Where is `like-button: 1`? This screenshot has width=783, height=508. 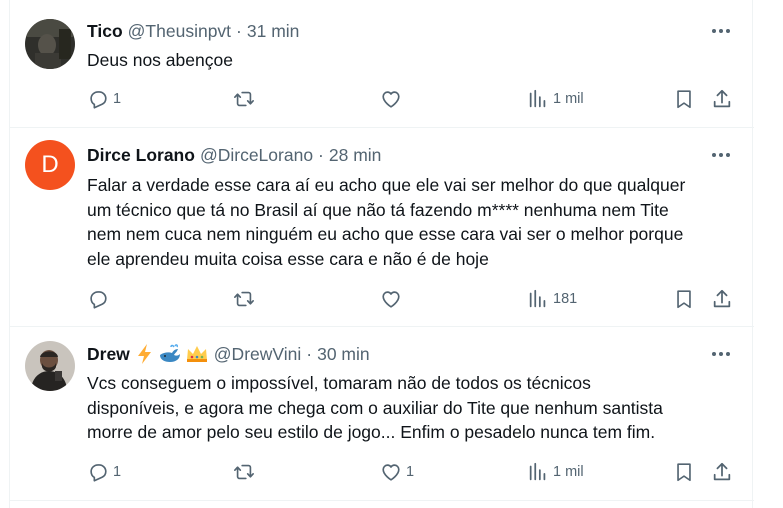 like-button: 1 is located at coordinates (397, 472).